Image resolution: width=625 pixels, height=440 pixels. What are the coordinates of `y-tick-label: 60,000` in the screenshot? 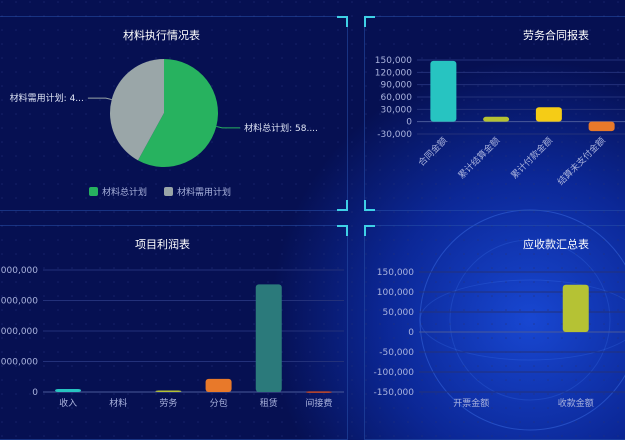 It's located at (397, 98).